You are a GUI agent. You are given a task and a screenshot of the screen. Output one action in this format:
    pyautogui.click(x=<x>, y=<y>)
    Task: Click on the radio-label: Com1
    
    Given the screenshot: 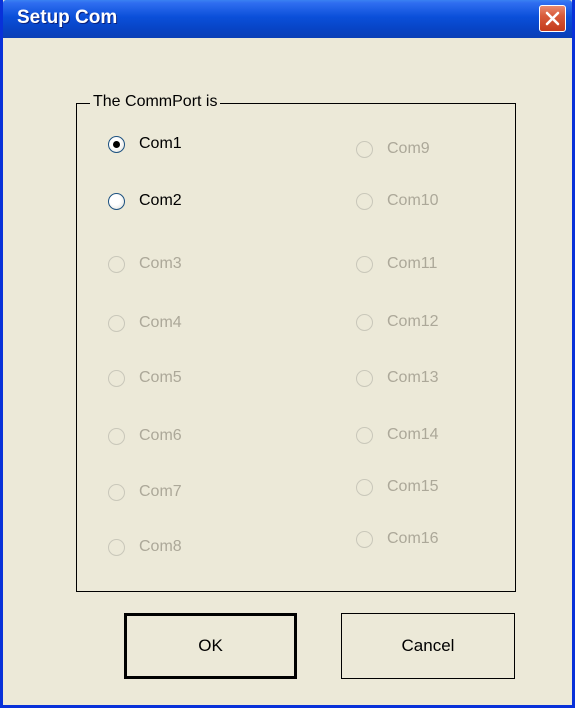 What is the action you would take?
    pyautogui.click(x=160, y=143)
    